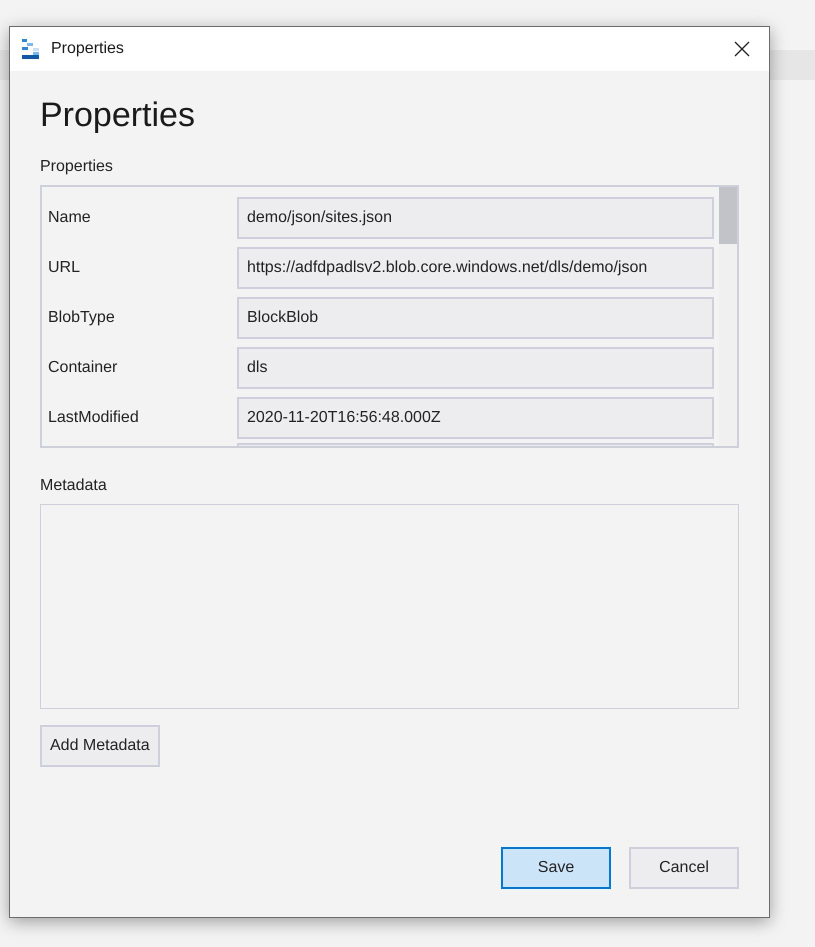 The width and height of the screenshot is (815, 947). What do you see at coordinates (82, 318) in the screenshot?
I see `property-name: BlobType` at bounding box center [82, 318].